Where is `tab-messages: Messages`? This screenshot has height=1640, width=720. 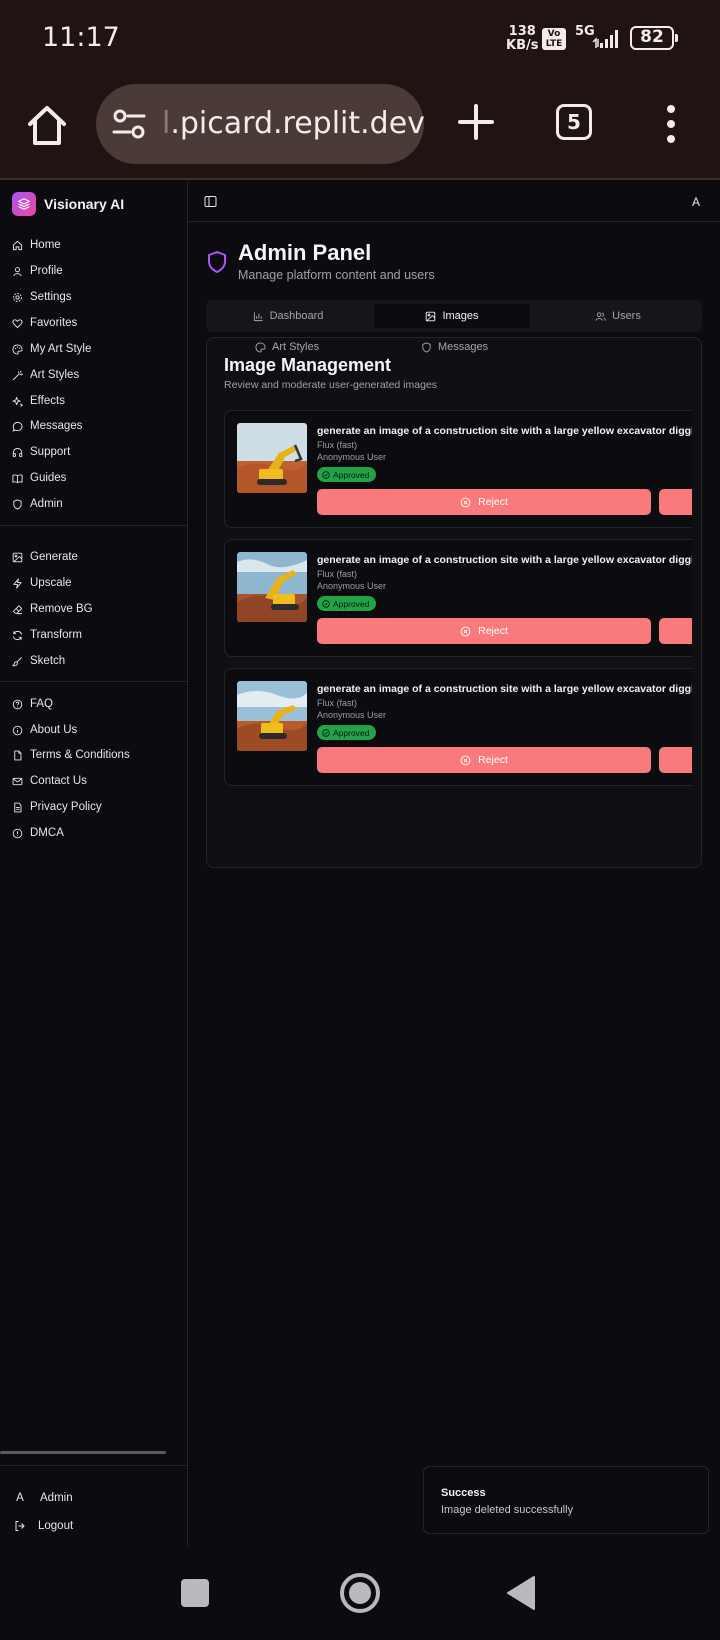
tab-messages: Messages is located at coordinates (454, 347).